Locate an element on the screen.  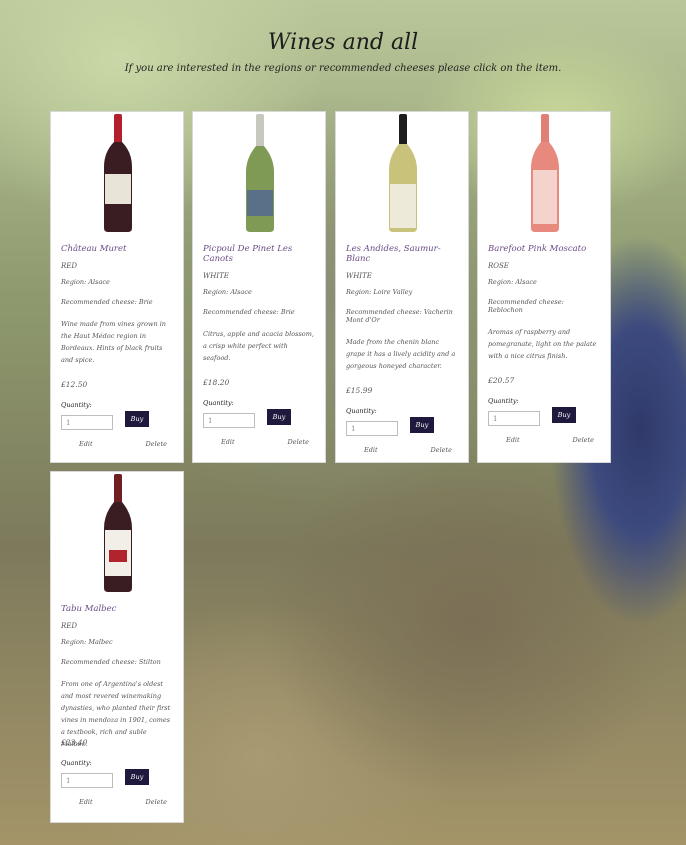
page-title: Wines and all is located at coordinates (343, 42).